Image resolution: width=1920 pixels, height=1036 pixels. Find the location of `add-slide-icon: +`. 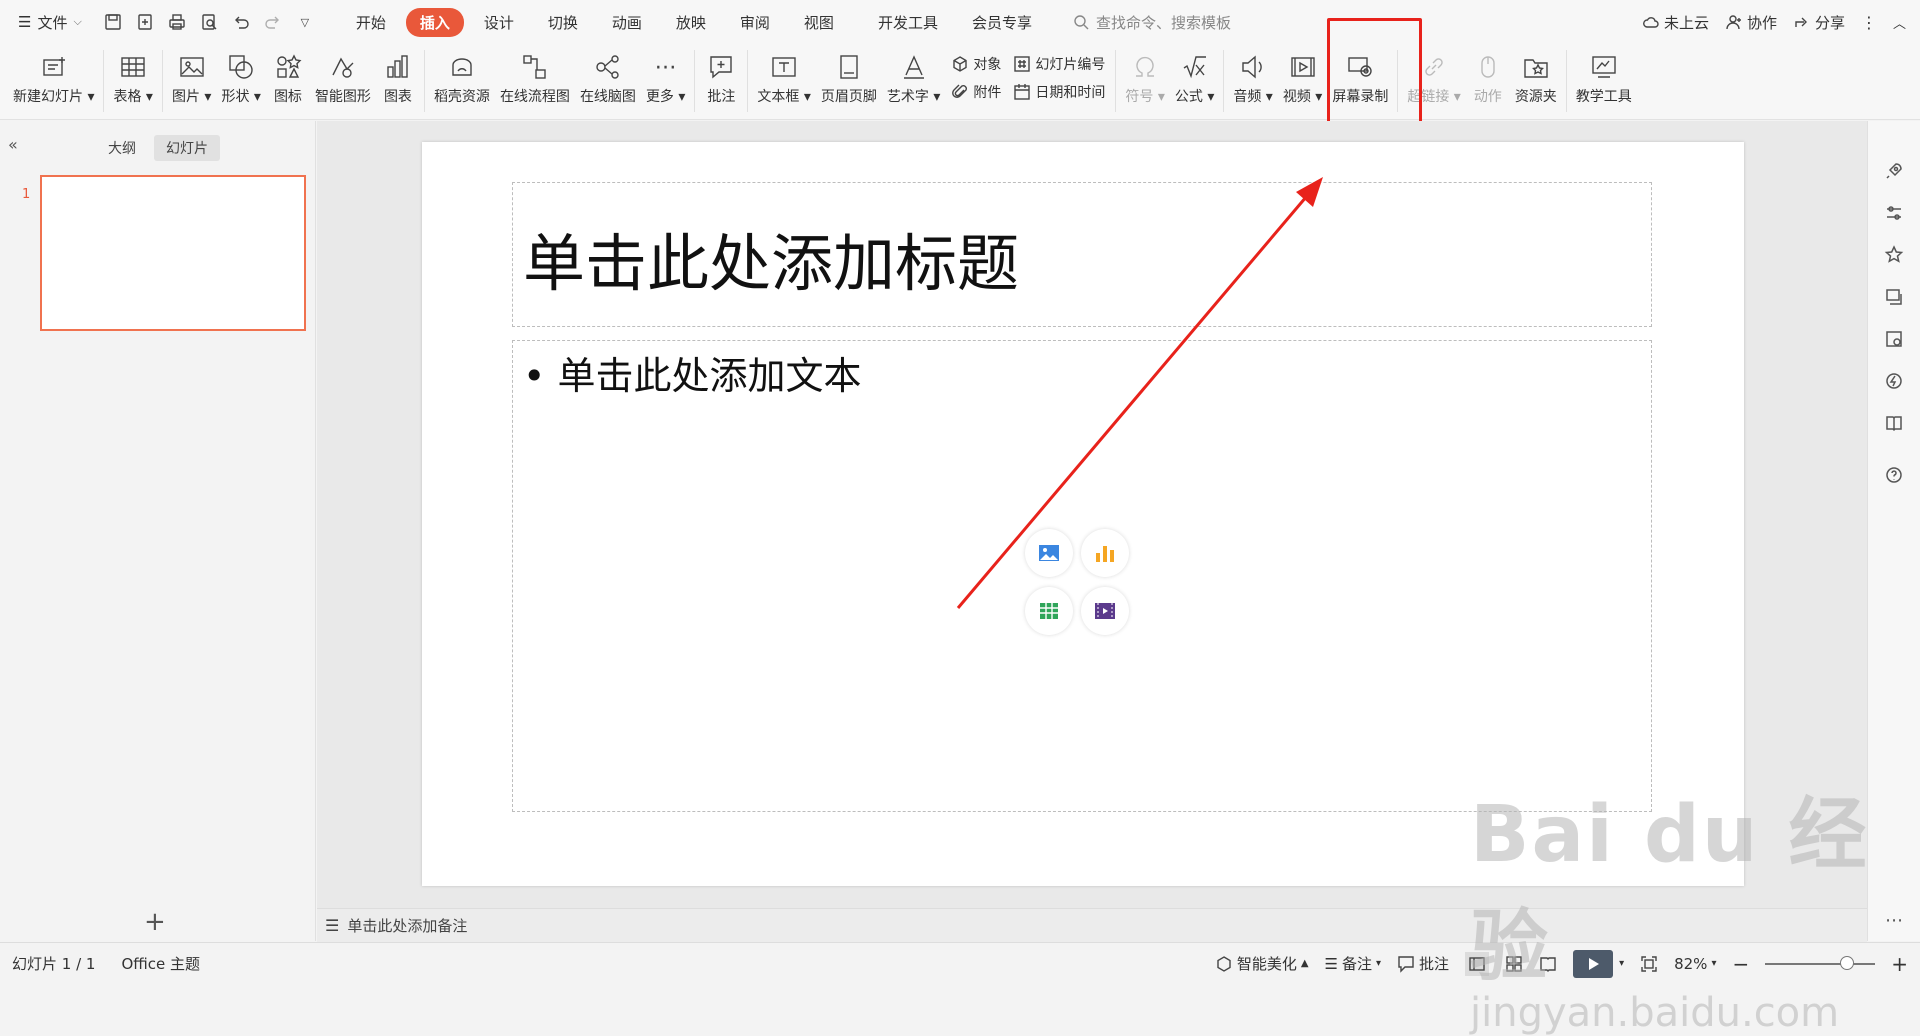

add-slide-icon: + is located at coordinates (155, 922).